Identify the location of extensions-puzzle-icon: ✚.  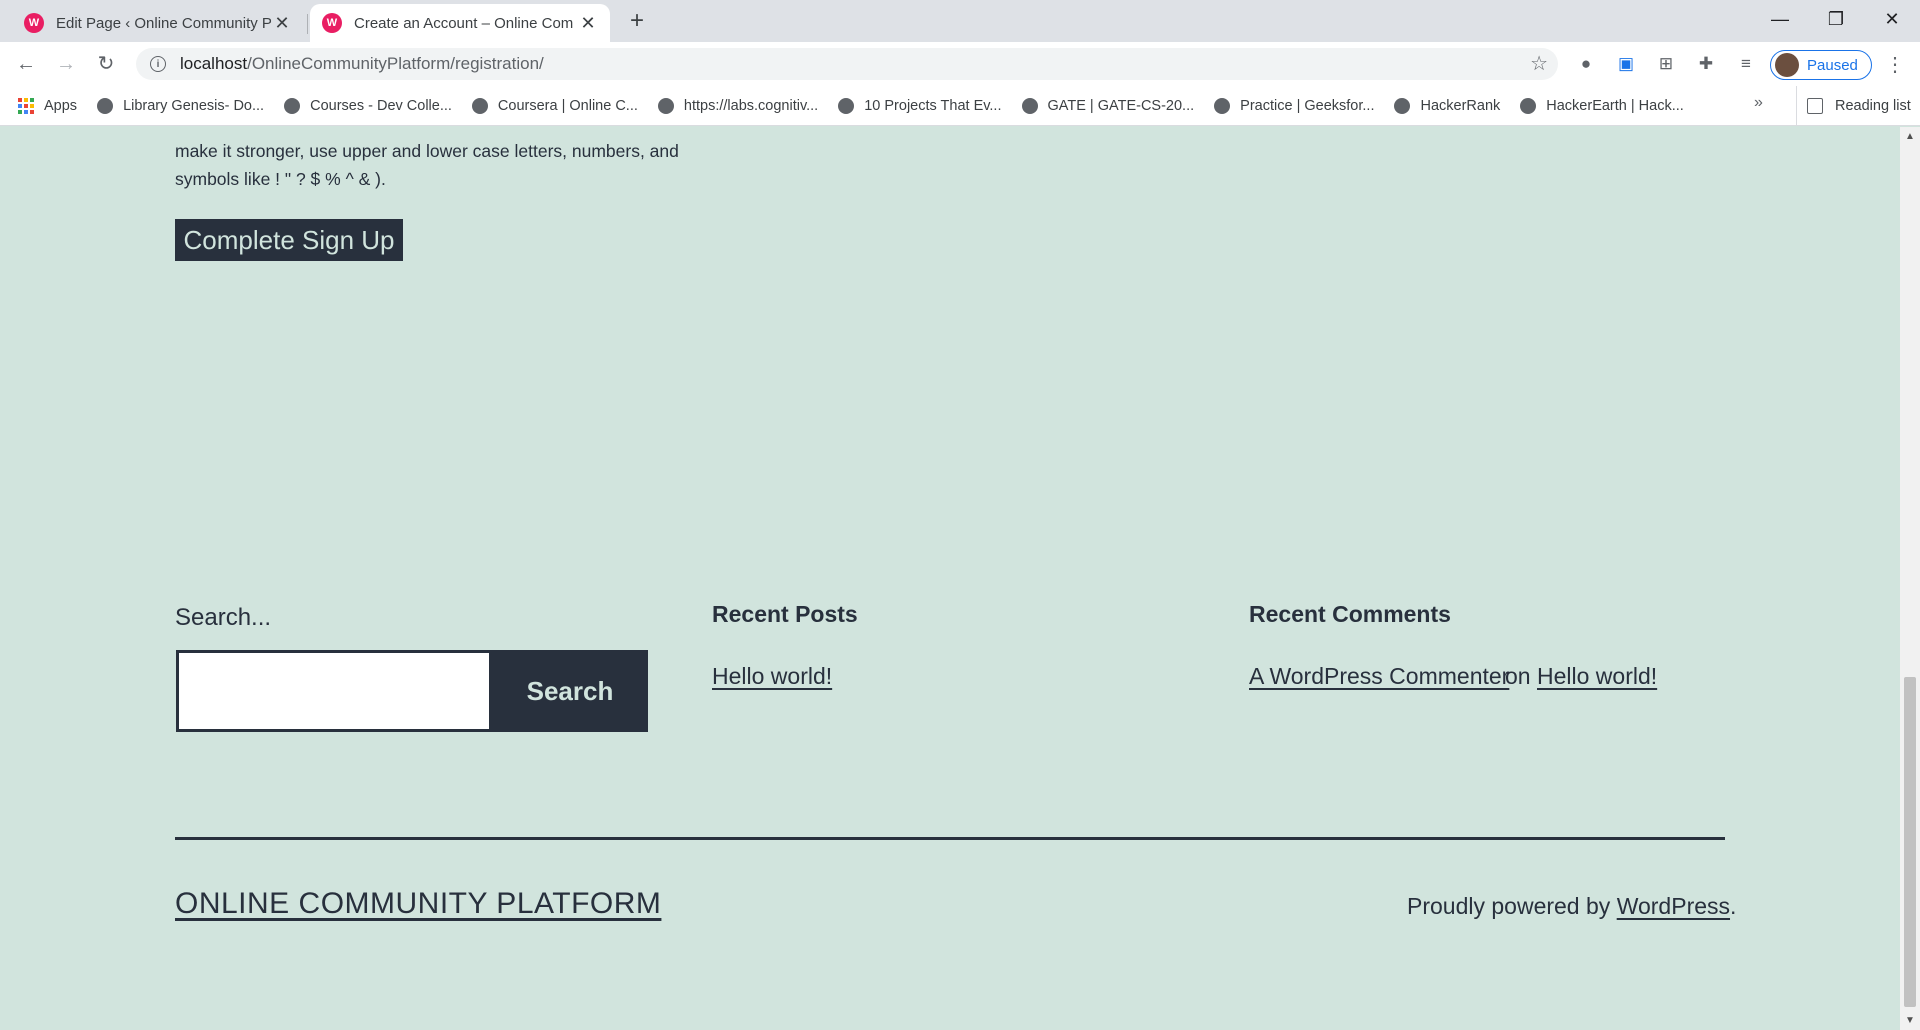
(1706, 64).